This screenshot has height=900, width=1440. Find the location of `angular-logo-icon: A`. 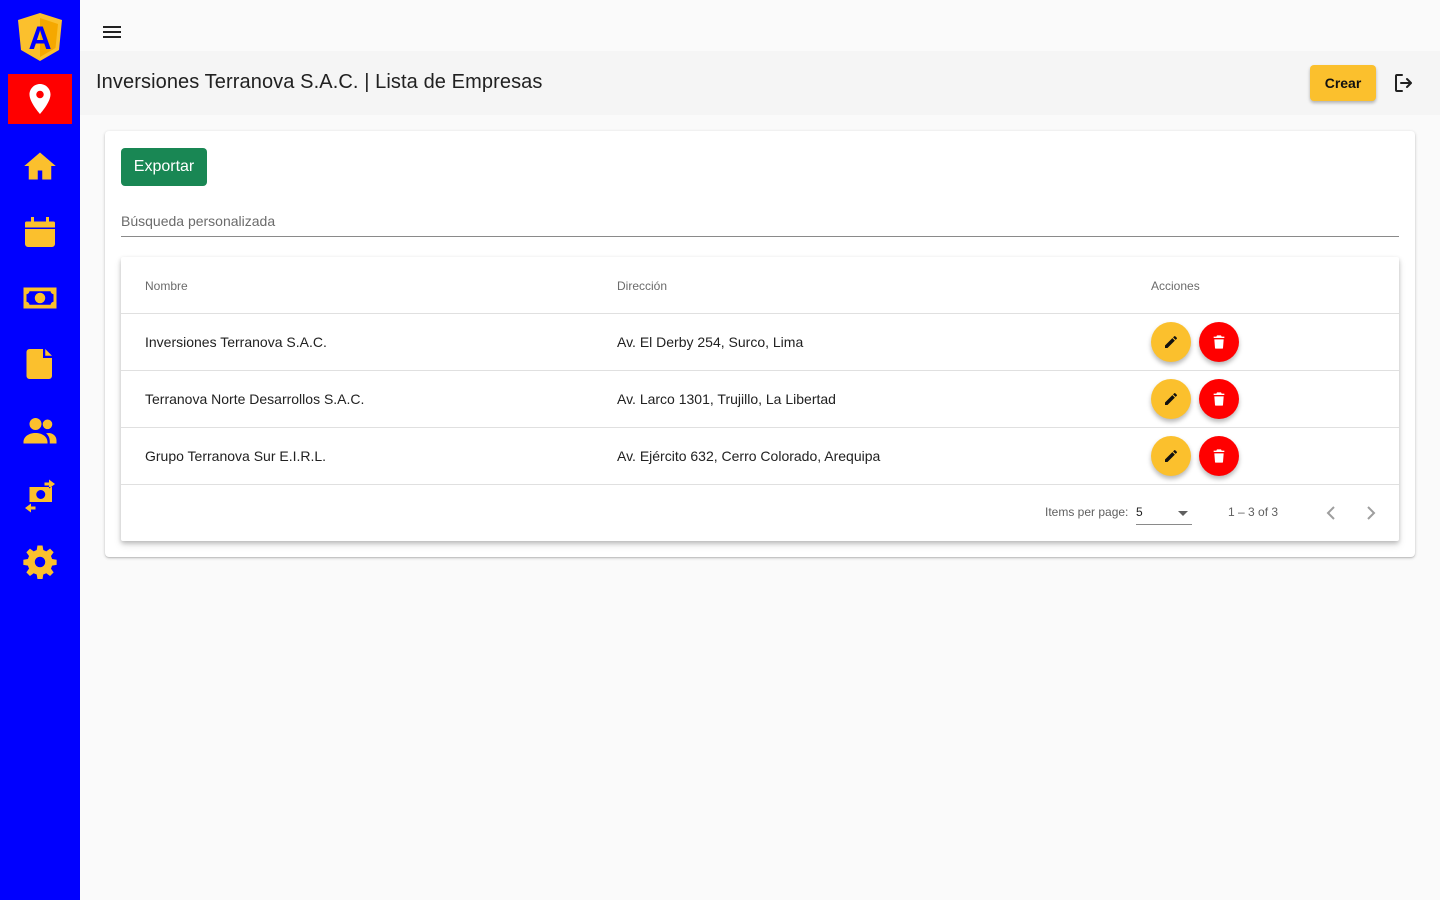

angular-logo-icon: A is located at coordinates (40, 37).